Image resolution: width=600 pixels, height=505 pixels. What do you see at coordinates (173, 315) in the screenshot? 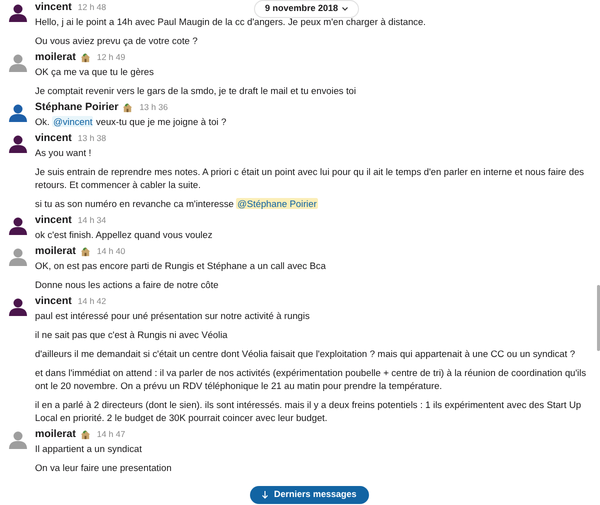
I see `message-text: paul est intéressé pour uné présentation sur notre activité à rungis` at bounding box center [173, 315].